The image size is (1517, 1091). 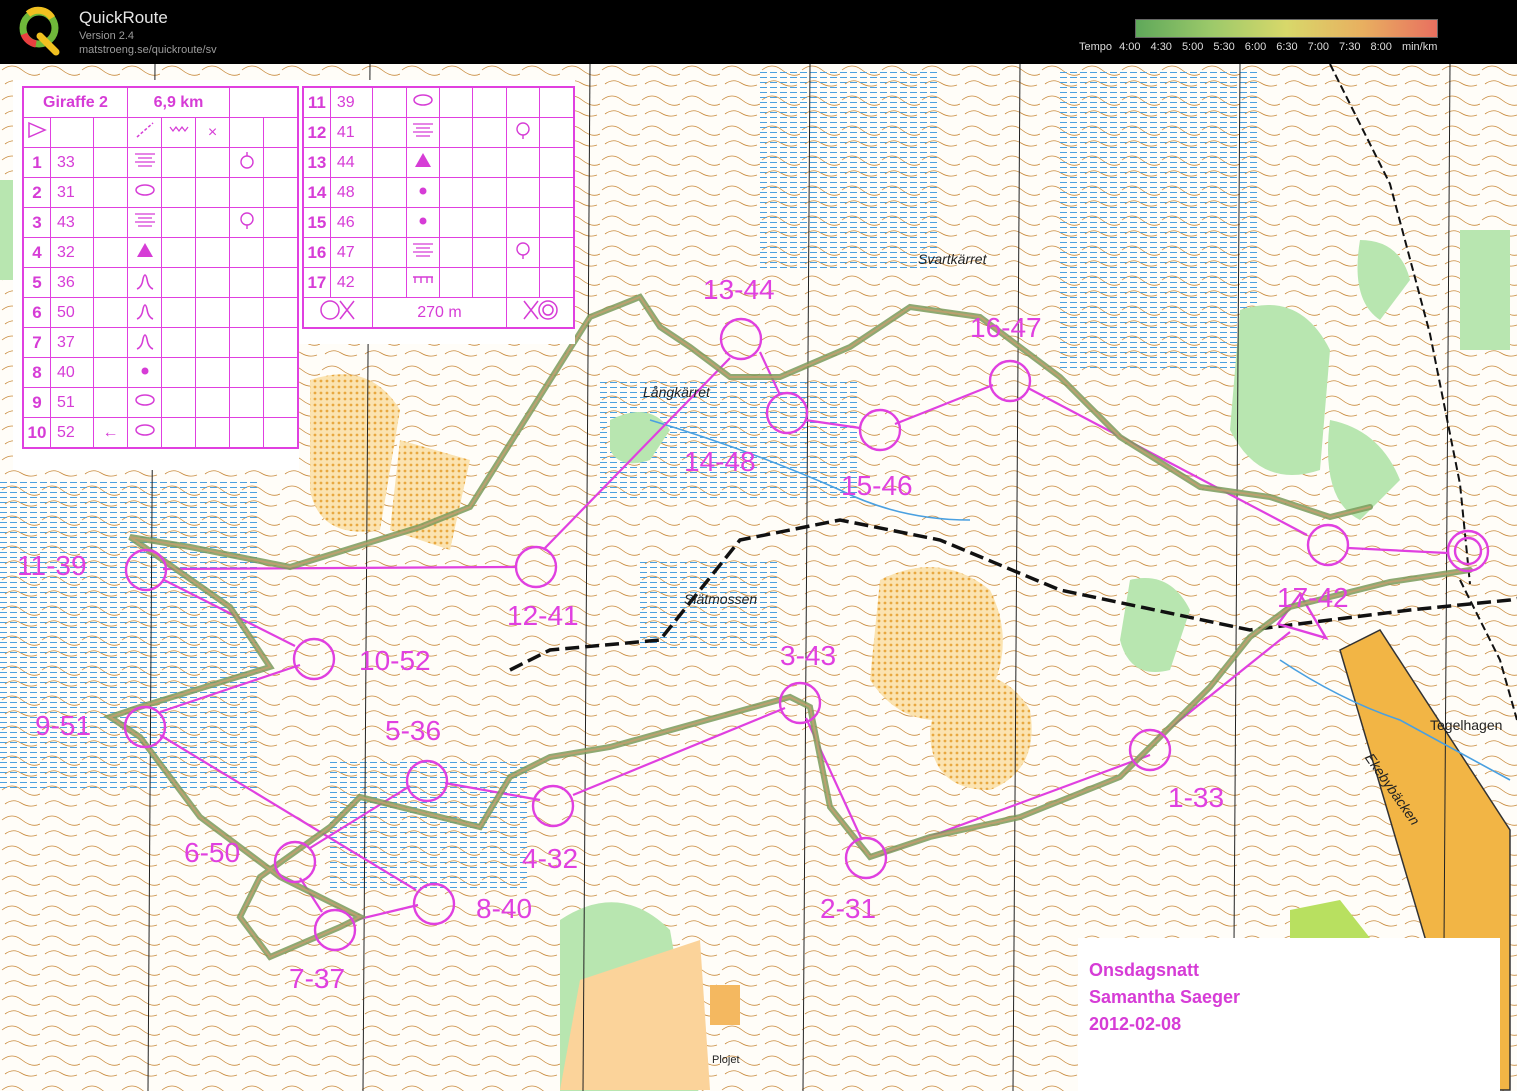 I want to click on control-code: 50, so click(x=72, y=312).